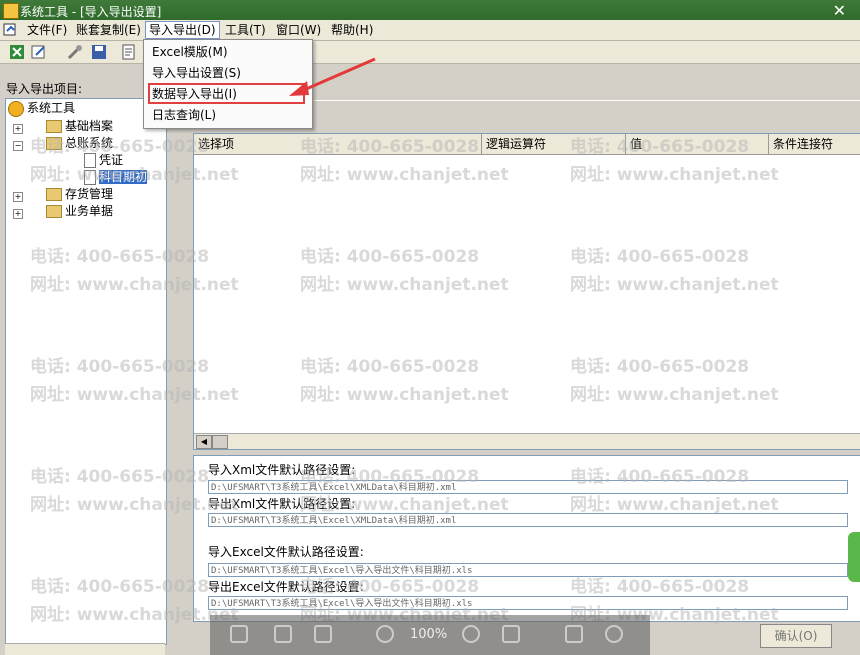 The image size is (860, 655). Describe the element at coordinates (385, 634) in the screenshot. I see `zoom-out-icon` at that location.